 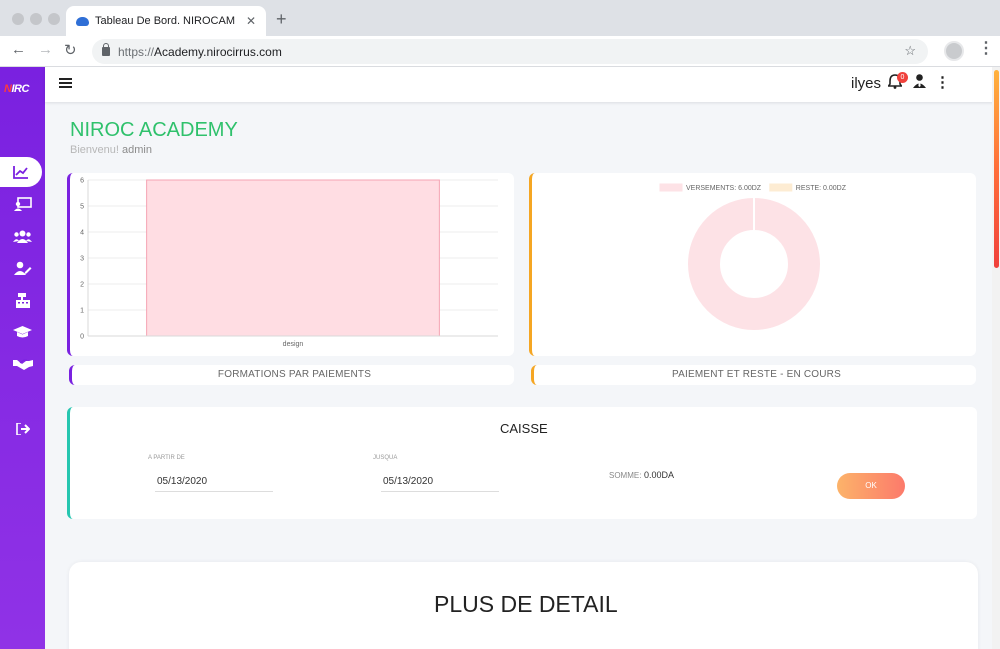 I want to click on profile-avatar, so click(x=954, y=51).